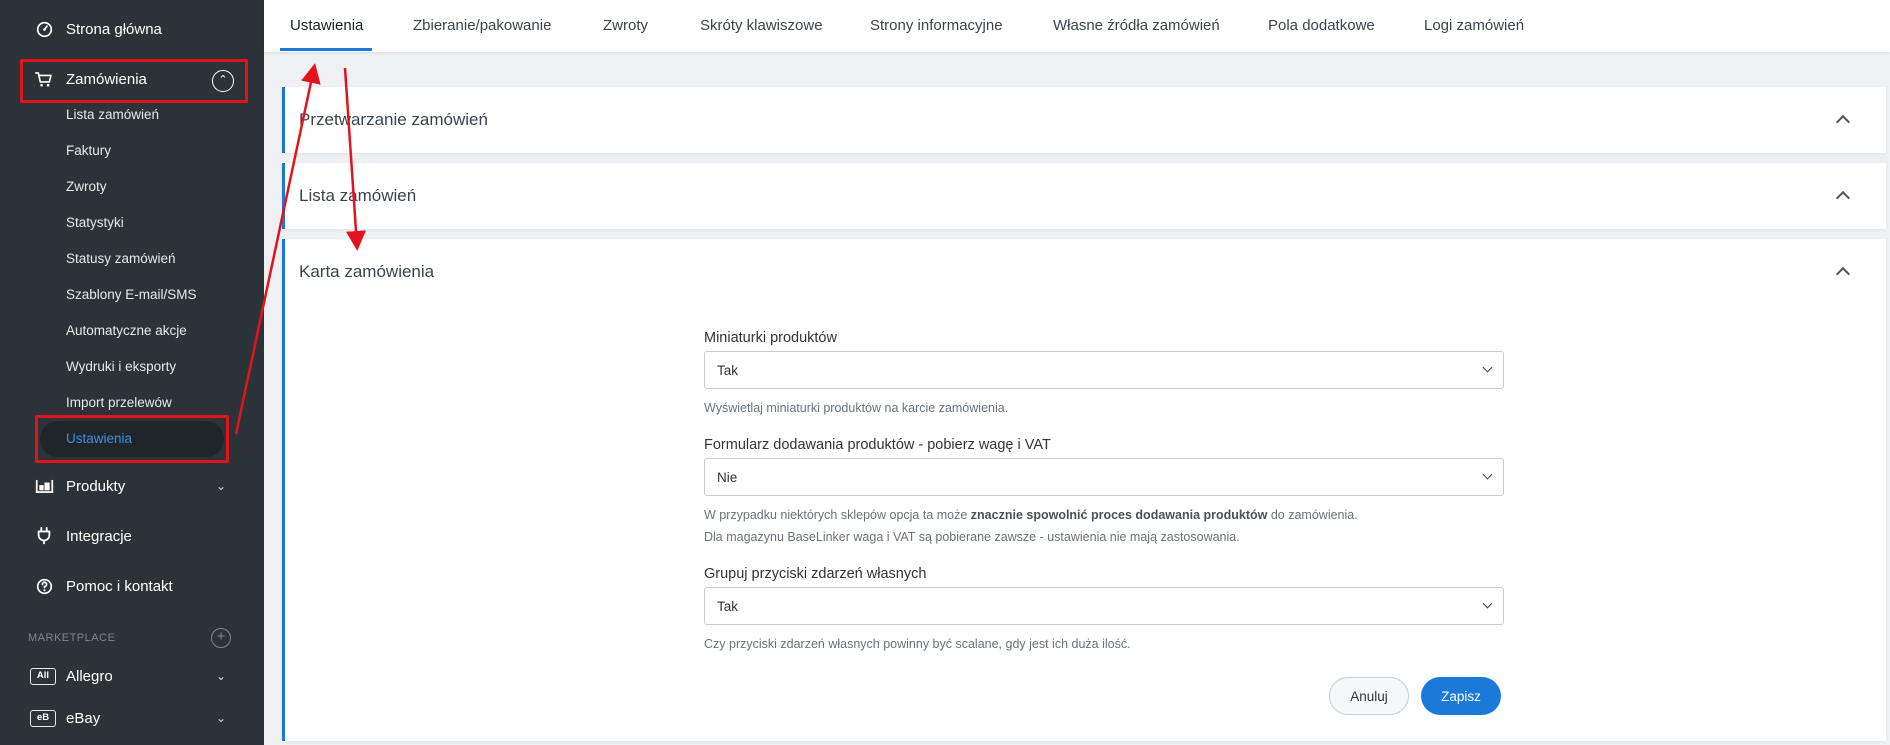 The width and height of the screenshot is (1890, 745). I want to click on nav-integrations-label: Integracje, so click(99, 536).